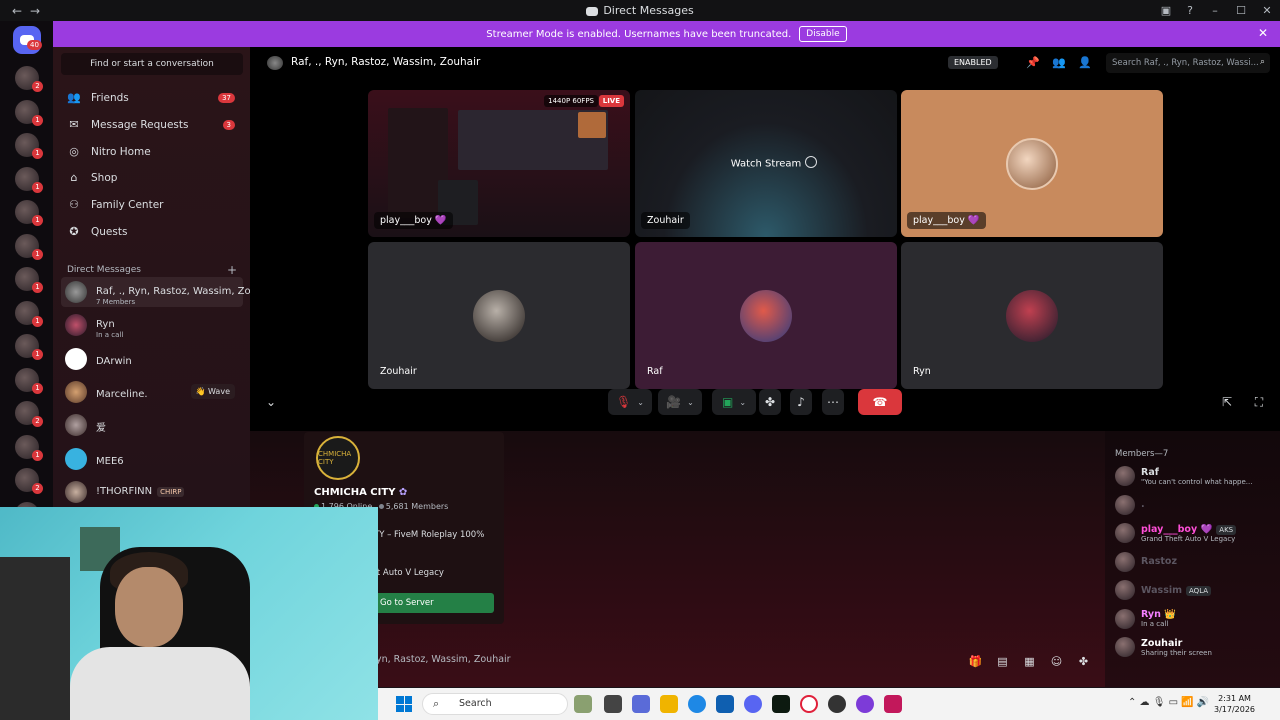 The height and width of the screenshot is (720, 1280). What do you see at coordinates (152, 205) in the screenshot?
I see `nav-item-family-center: ⚇ Family Center` at bounding box center [152, 205].